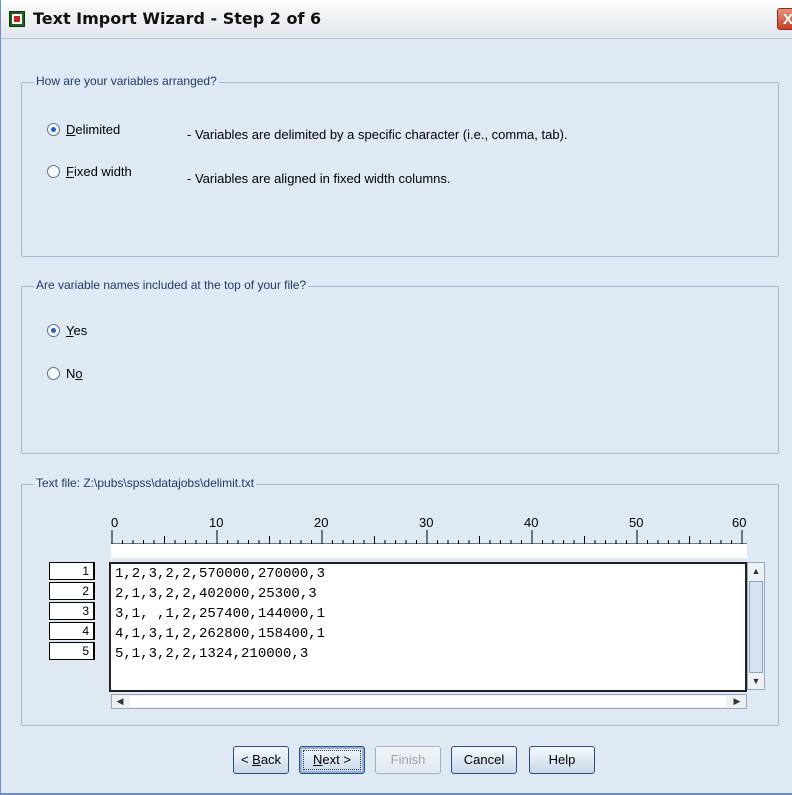  Describe the element at coordinates (426, 522) in the screenshot. I see `ruler-label: 30` at that location.